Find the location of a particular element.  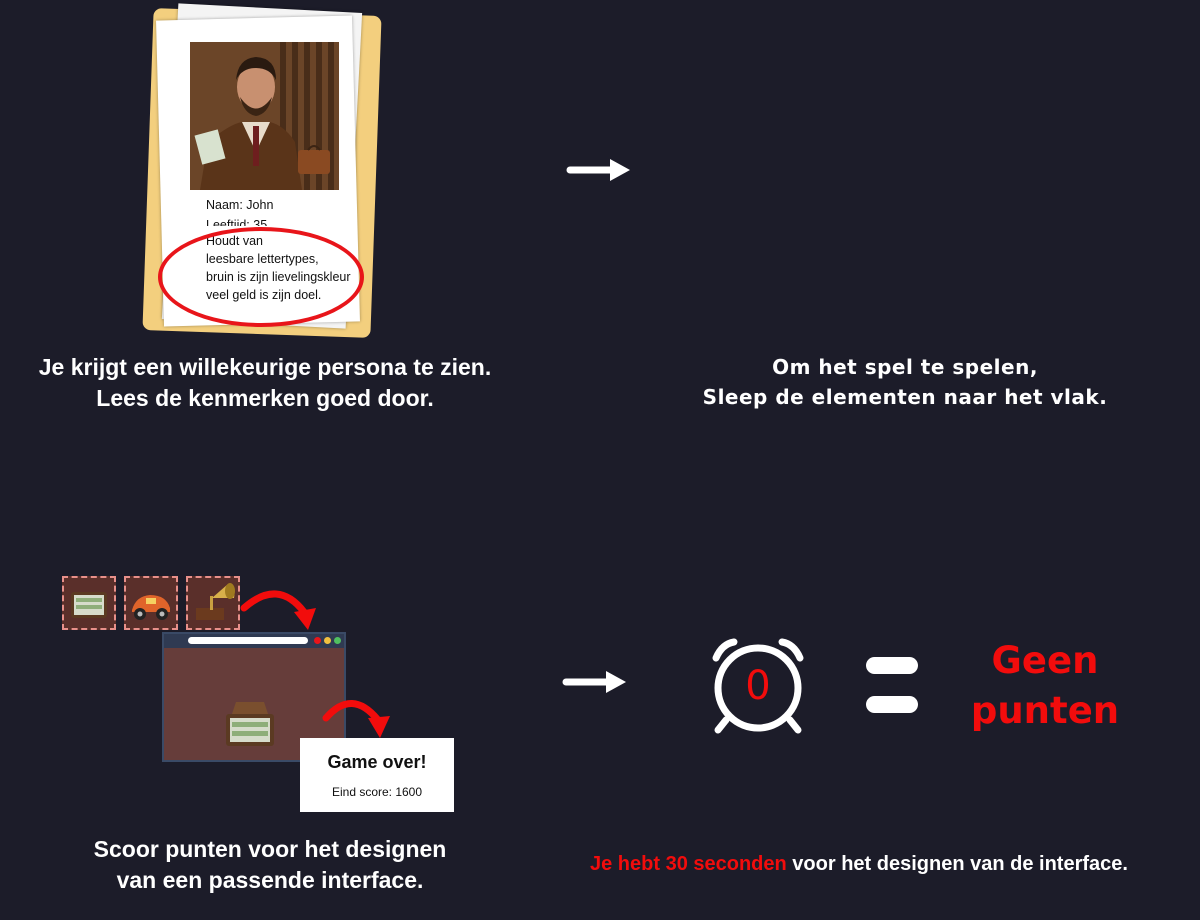

browser-close-dot is located at coordinates (317, 640).